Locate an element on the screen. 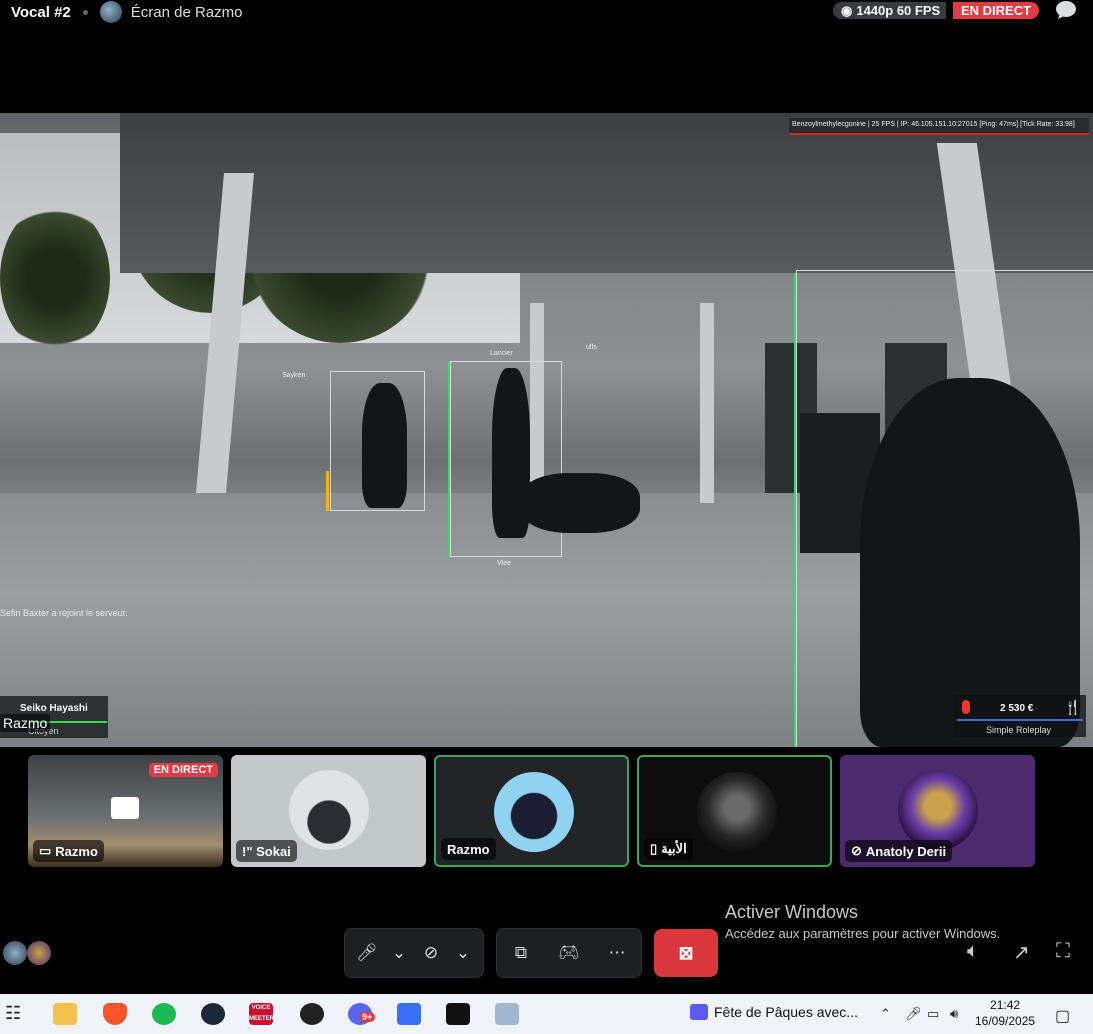 The image size is (1093, 1034). chevron-up-icon: ⌃ is located at coordinates (885, 1014).